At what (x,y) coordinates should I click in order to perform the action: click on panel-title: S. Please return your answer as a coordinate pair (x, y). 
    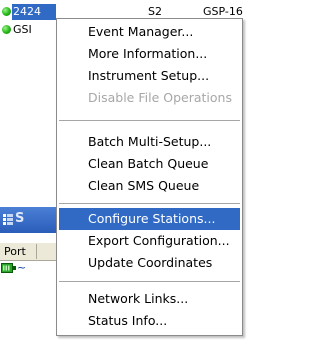
    Looking at the image, I should click on (20, 218).